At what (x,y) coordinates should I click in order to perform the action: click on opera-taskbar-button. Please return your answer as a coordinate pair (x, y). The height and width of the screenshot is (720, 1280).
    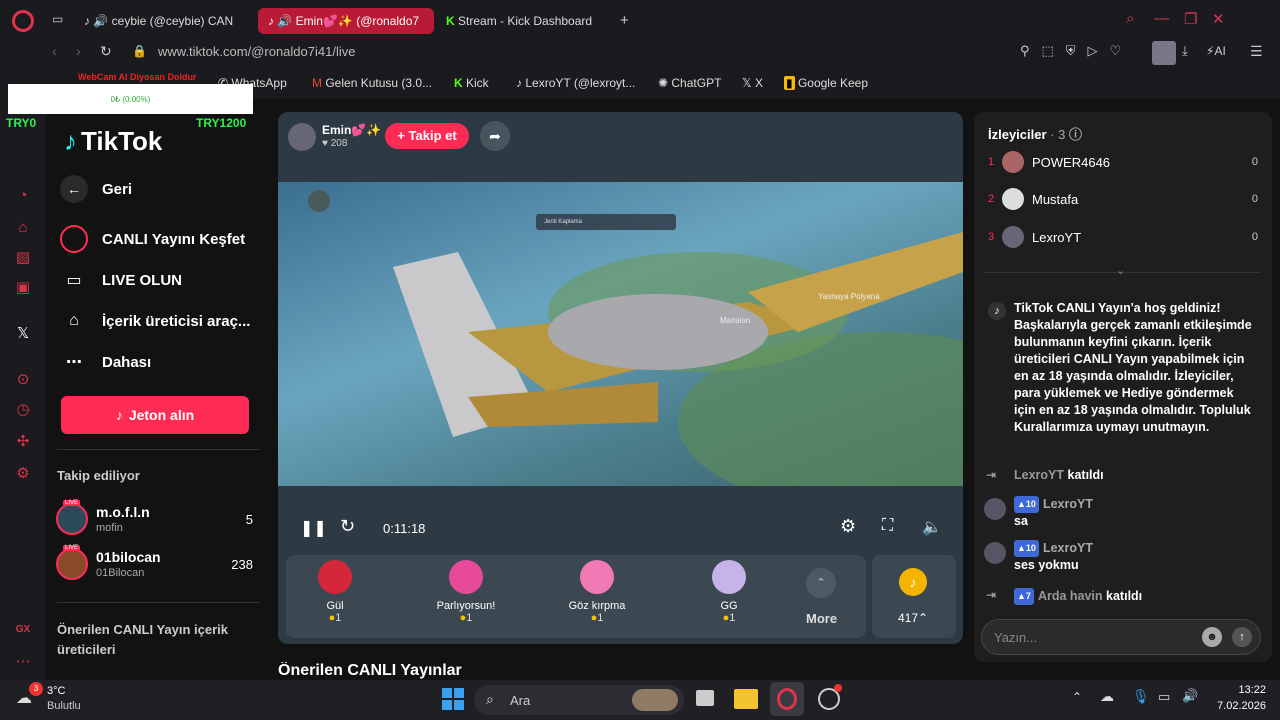
    Looking at the image, I should click on (787, 699).